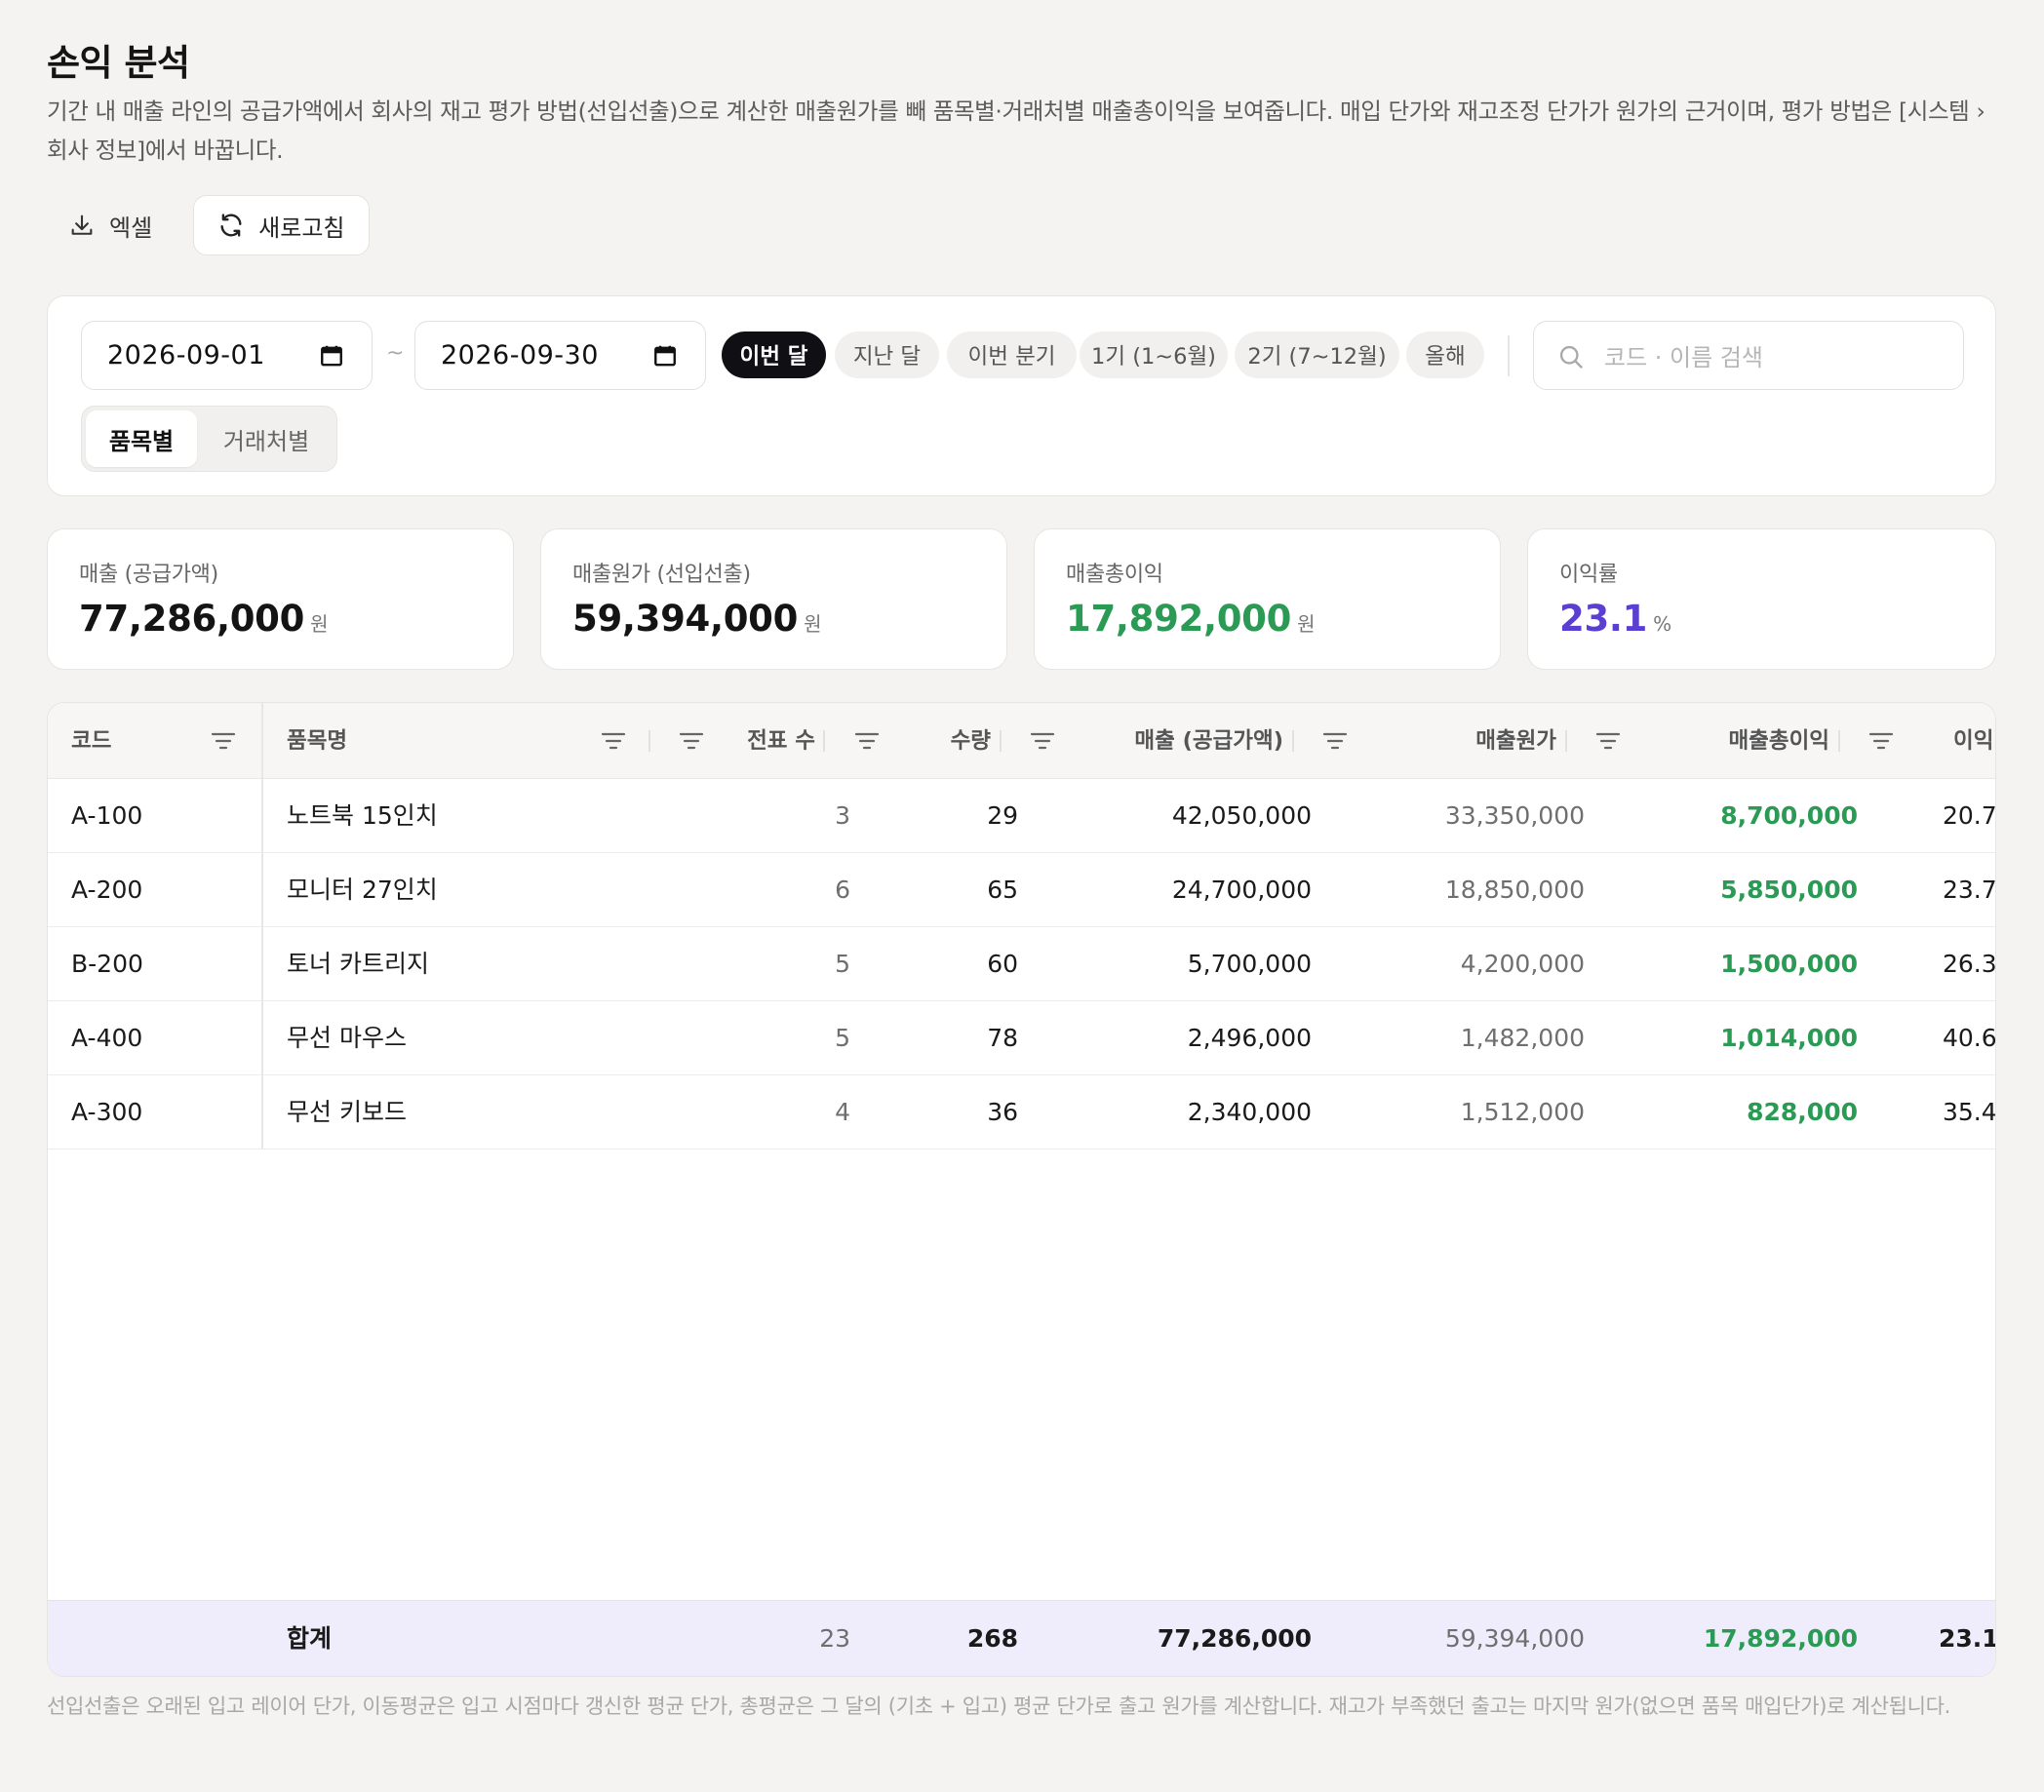 The height and width of the screenshot is (1792, 2044). I want to click on kpi-margin-label: 이익률, so click(1588, 575).